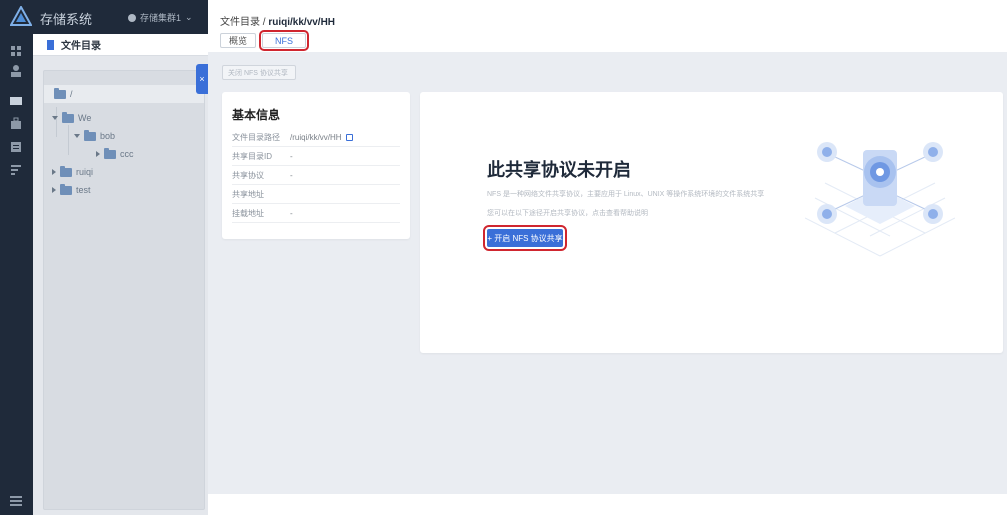  I want to click on breadcrumb: 文件目录 / ruiqi/kk/vv/HH, so click(277, 20).